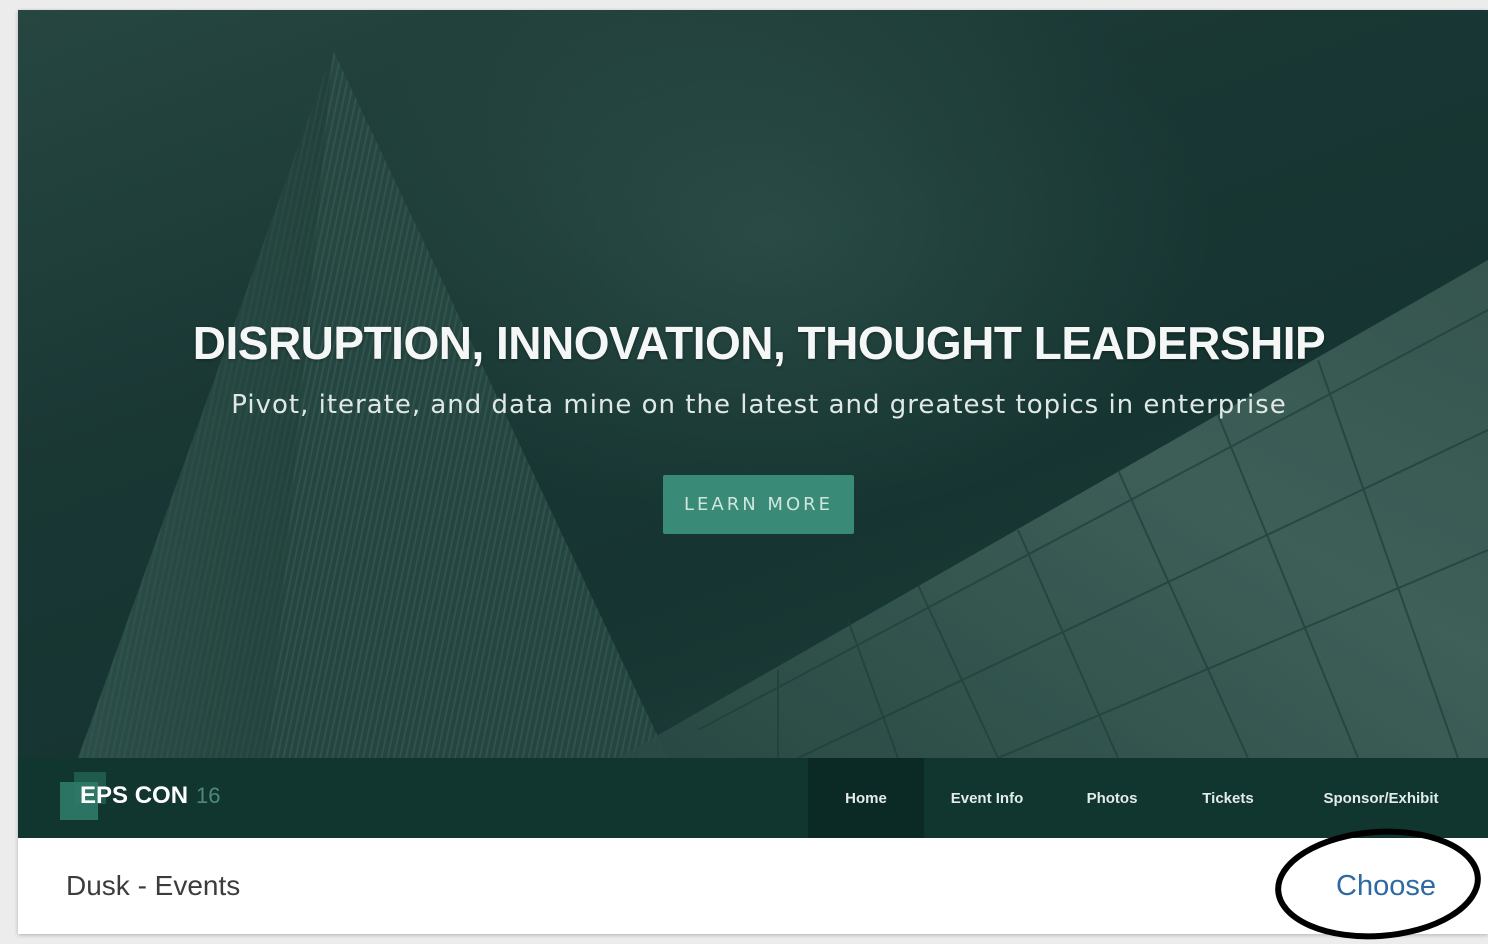 The image size is (1488, 944). Describe the element at coordinates (208, 795) in the screenshot. I see `logo-suffix: 16` at that location.